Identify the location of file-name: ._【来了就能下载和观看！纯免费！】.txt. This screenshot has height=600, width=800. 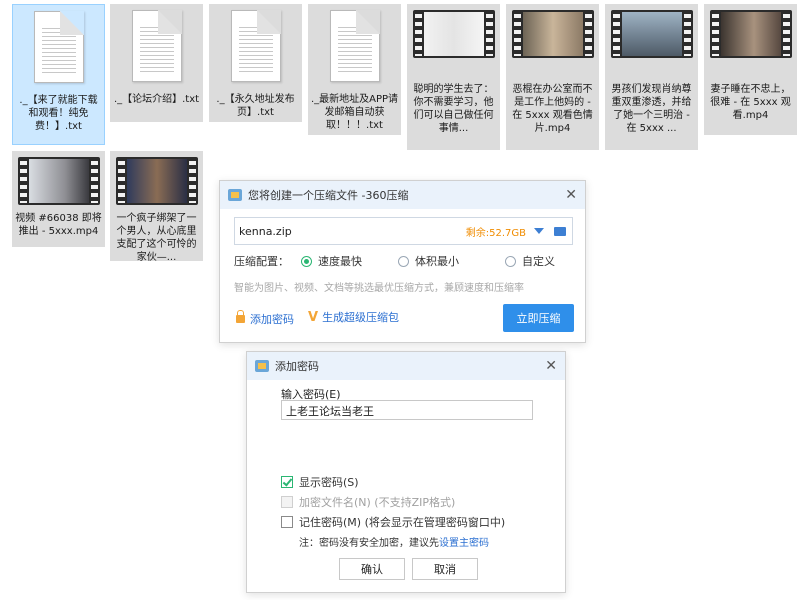
(58, 113).